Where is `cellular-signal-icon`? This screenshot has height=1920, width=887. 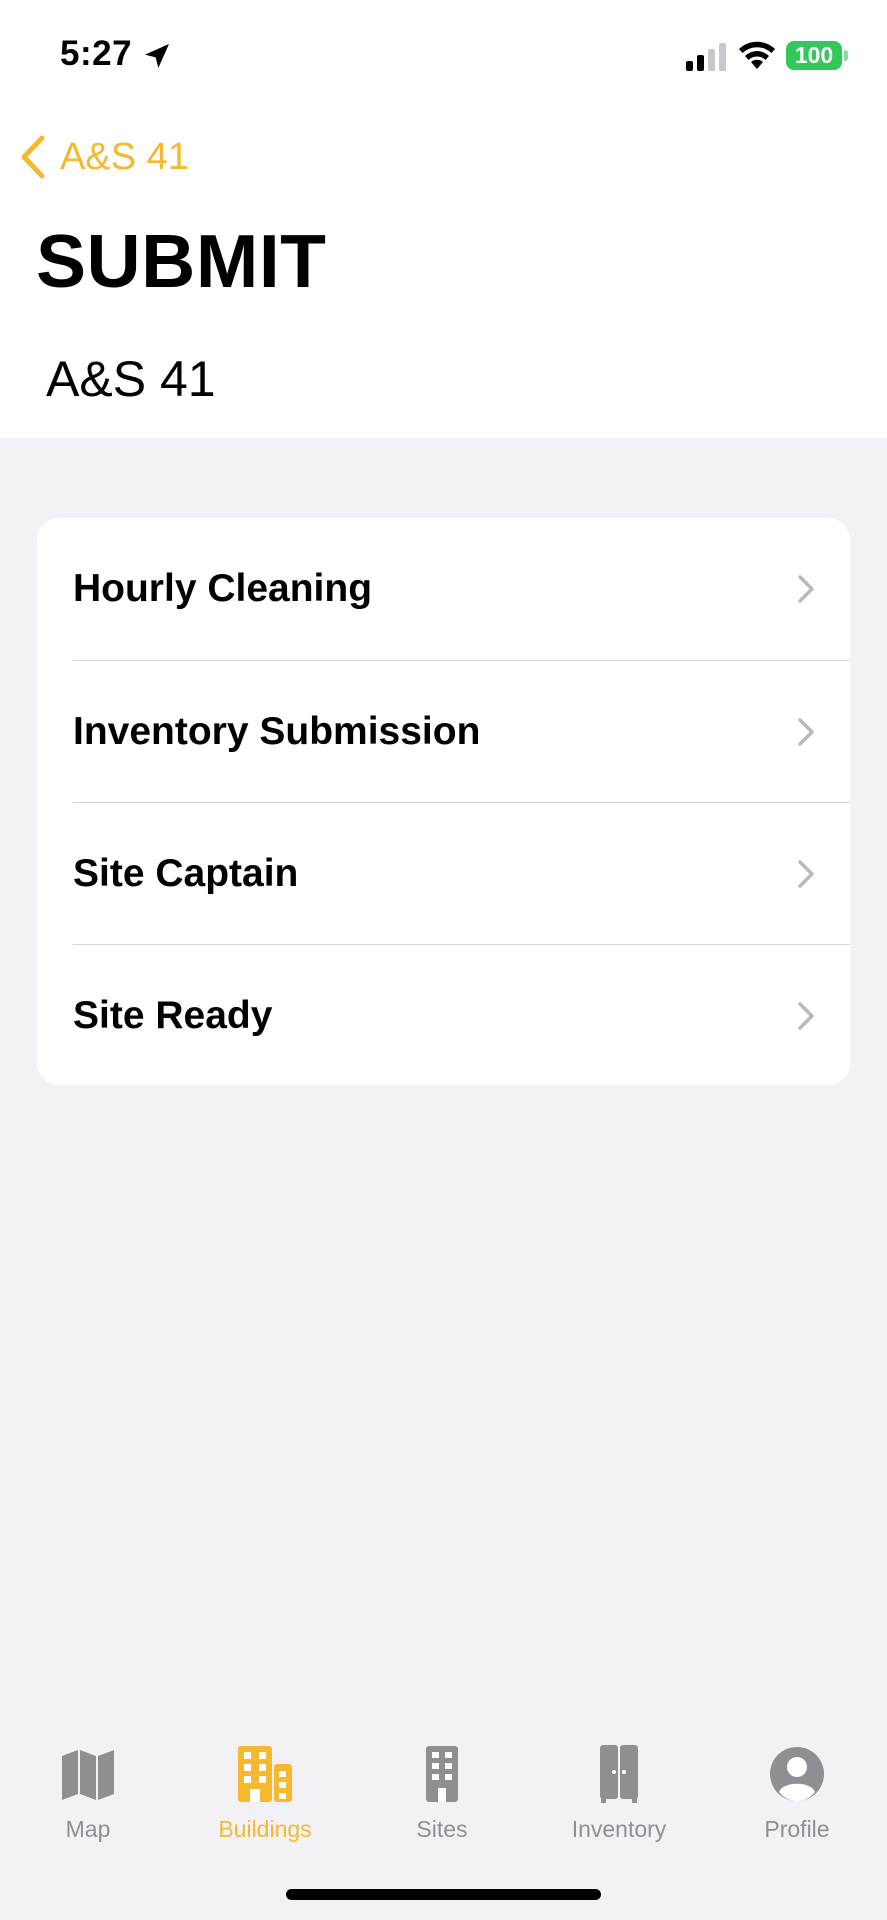 cellular-signal-icon is located at coordinates (706, 57).